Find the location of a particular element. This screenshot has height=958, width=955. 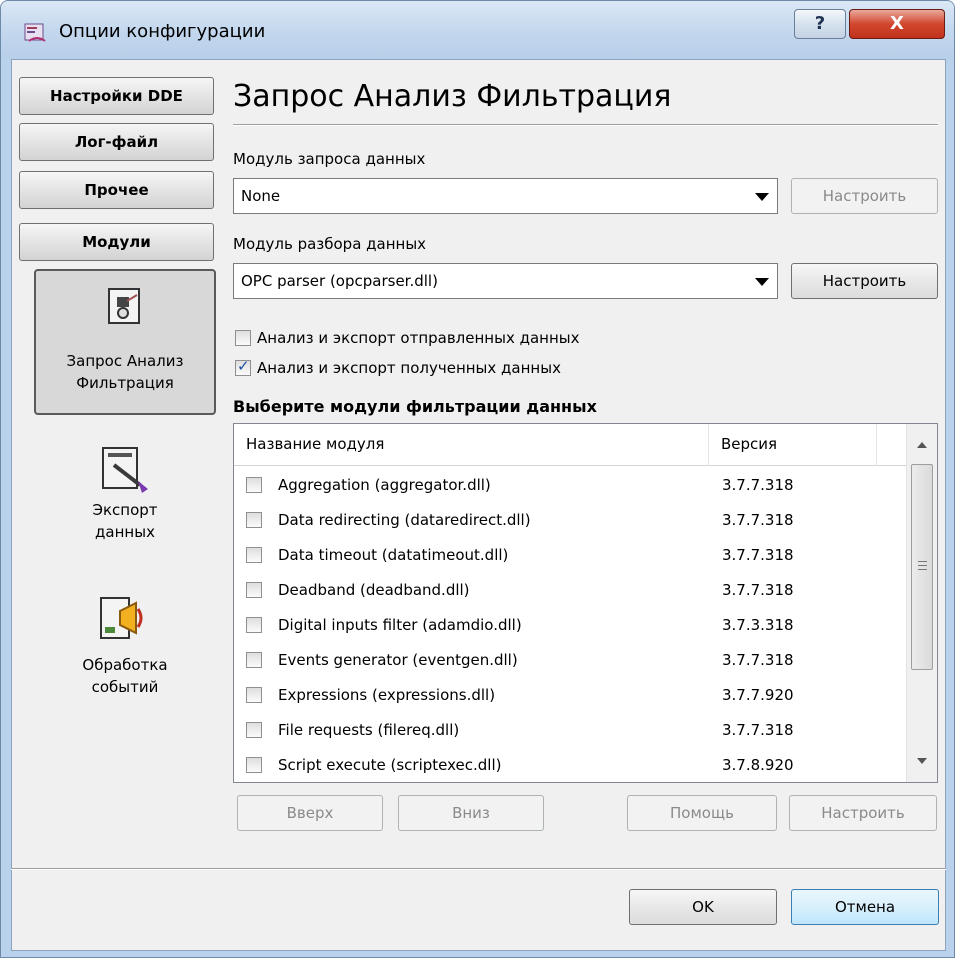

module-name: Events generator (eventgen.dll) is located at coordinates (398, 660).